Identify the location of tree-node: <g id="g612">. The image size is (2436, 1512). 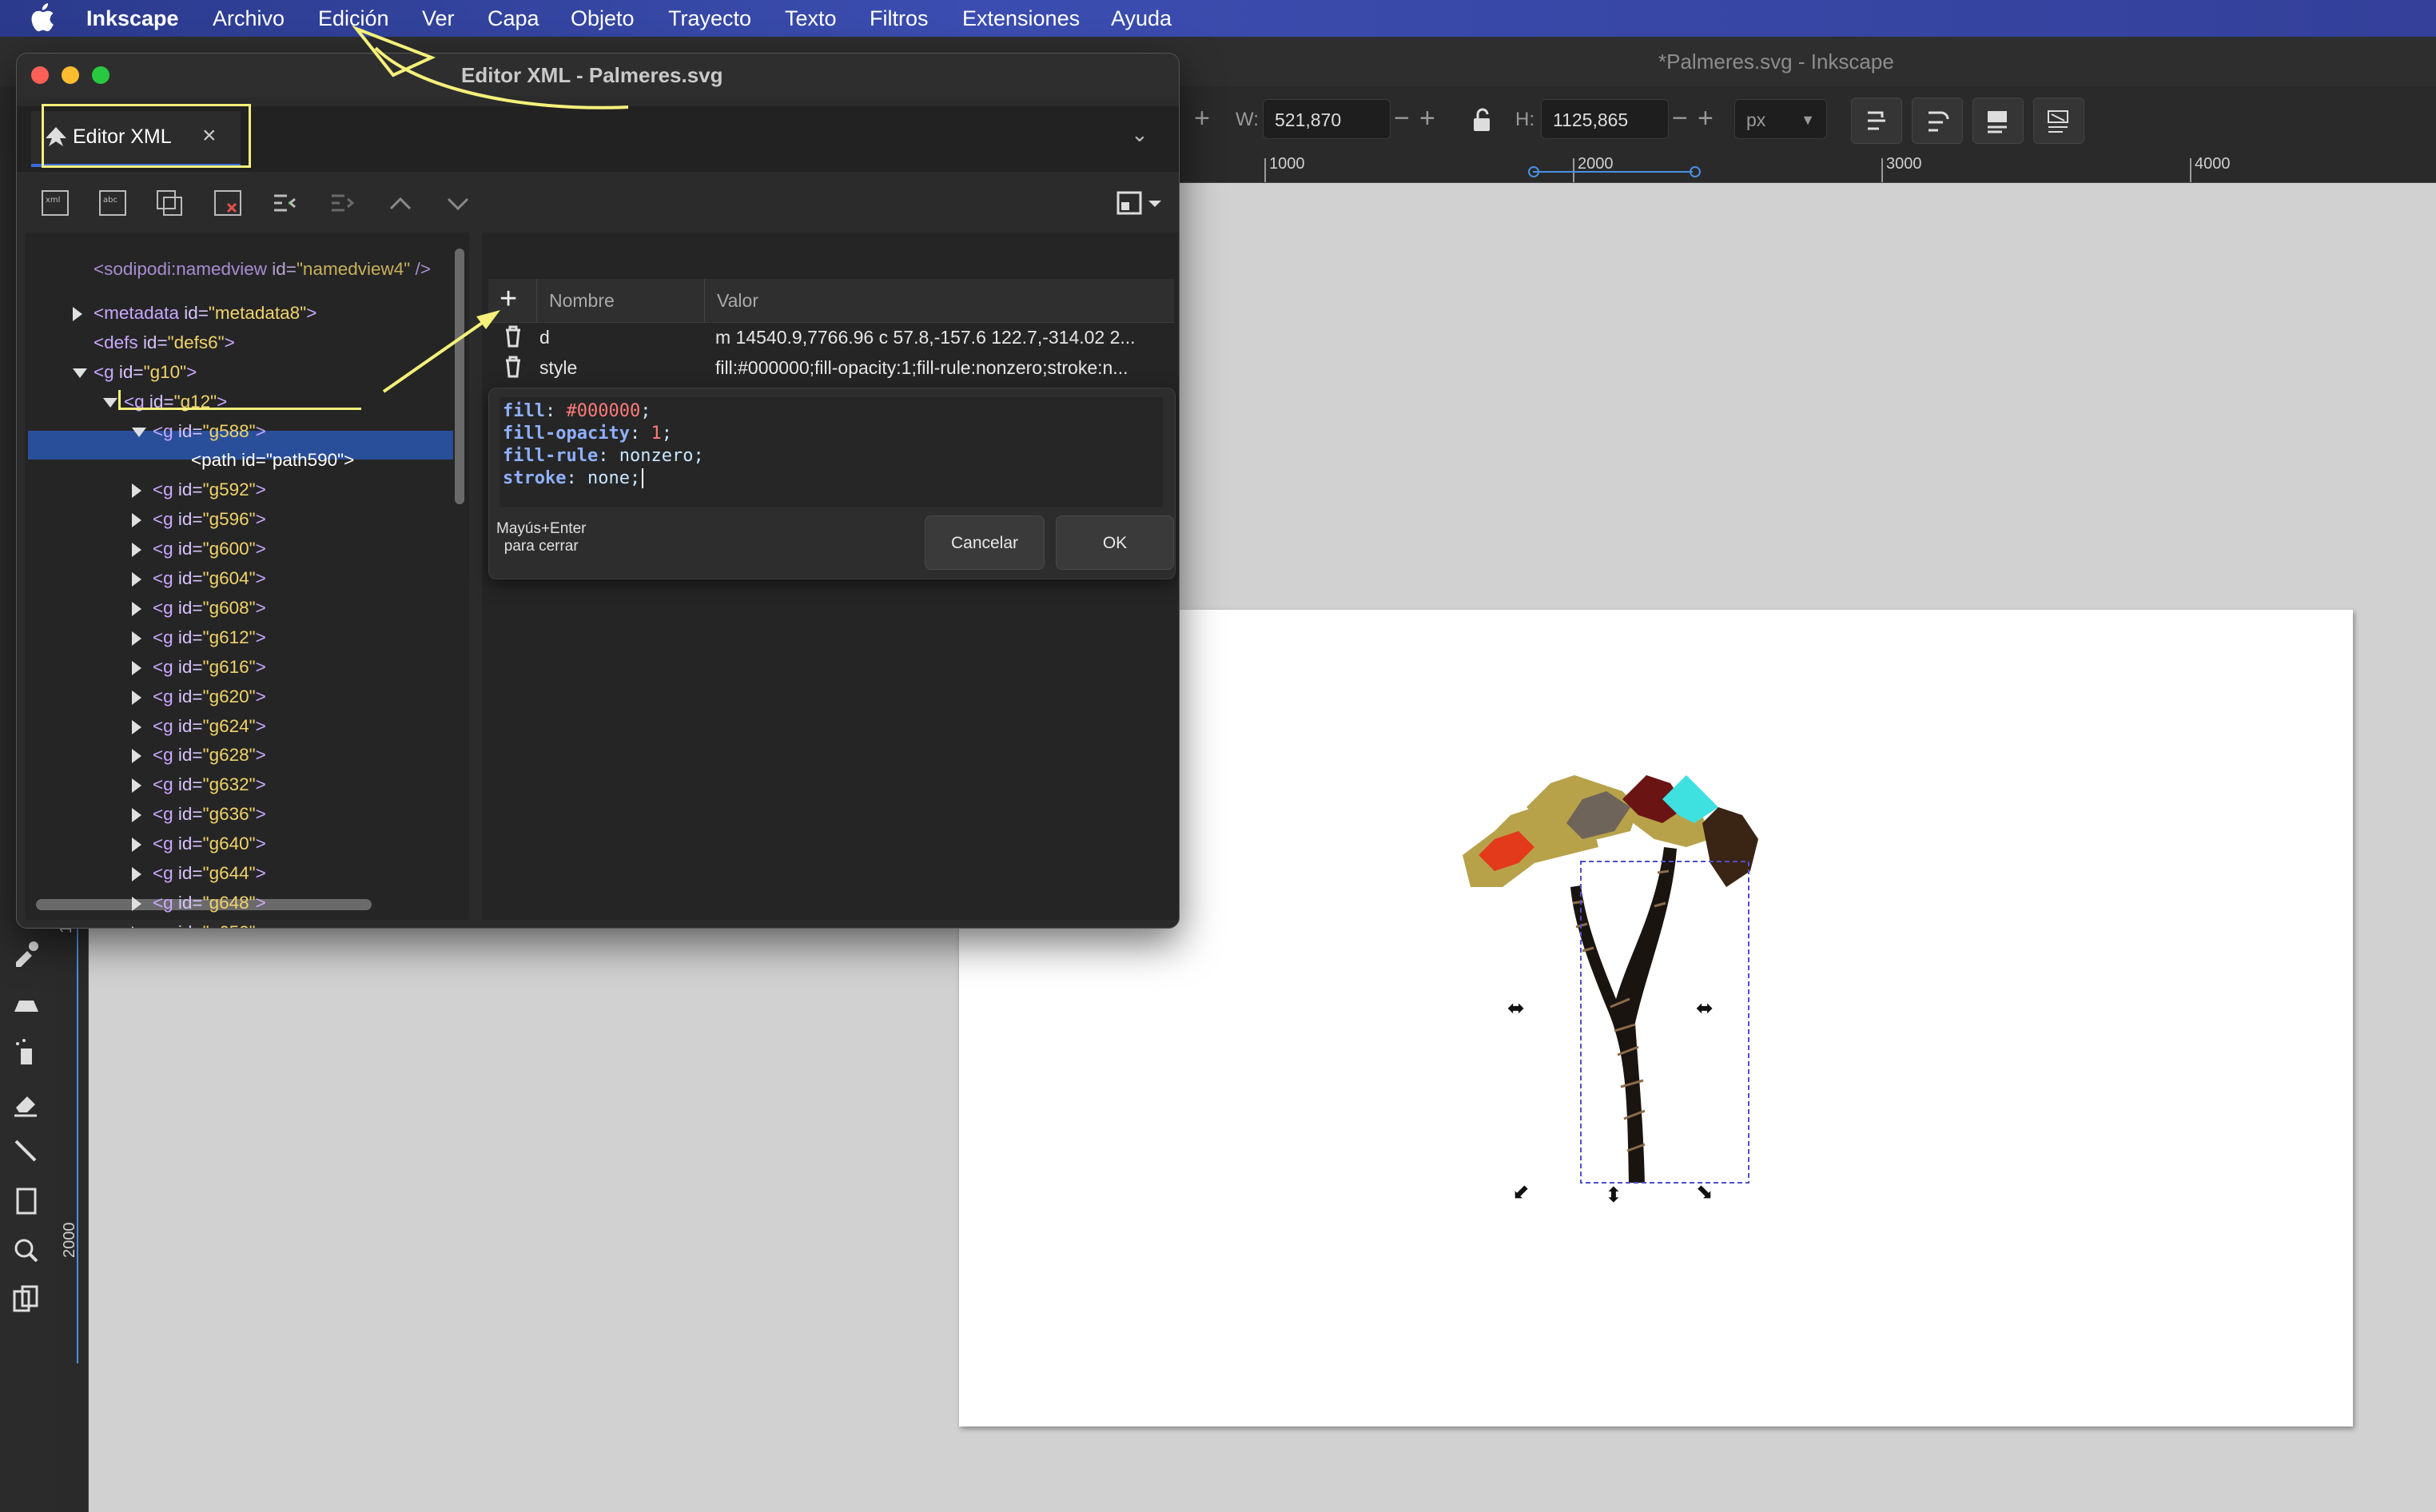
(209, 637).